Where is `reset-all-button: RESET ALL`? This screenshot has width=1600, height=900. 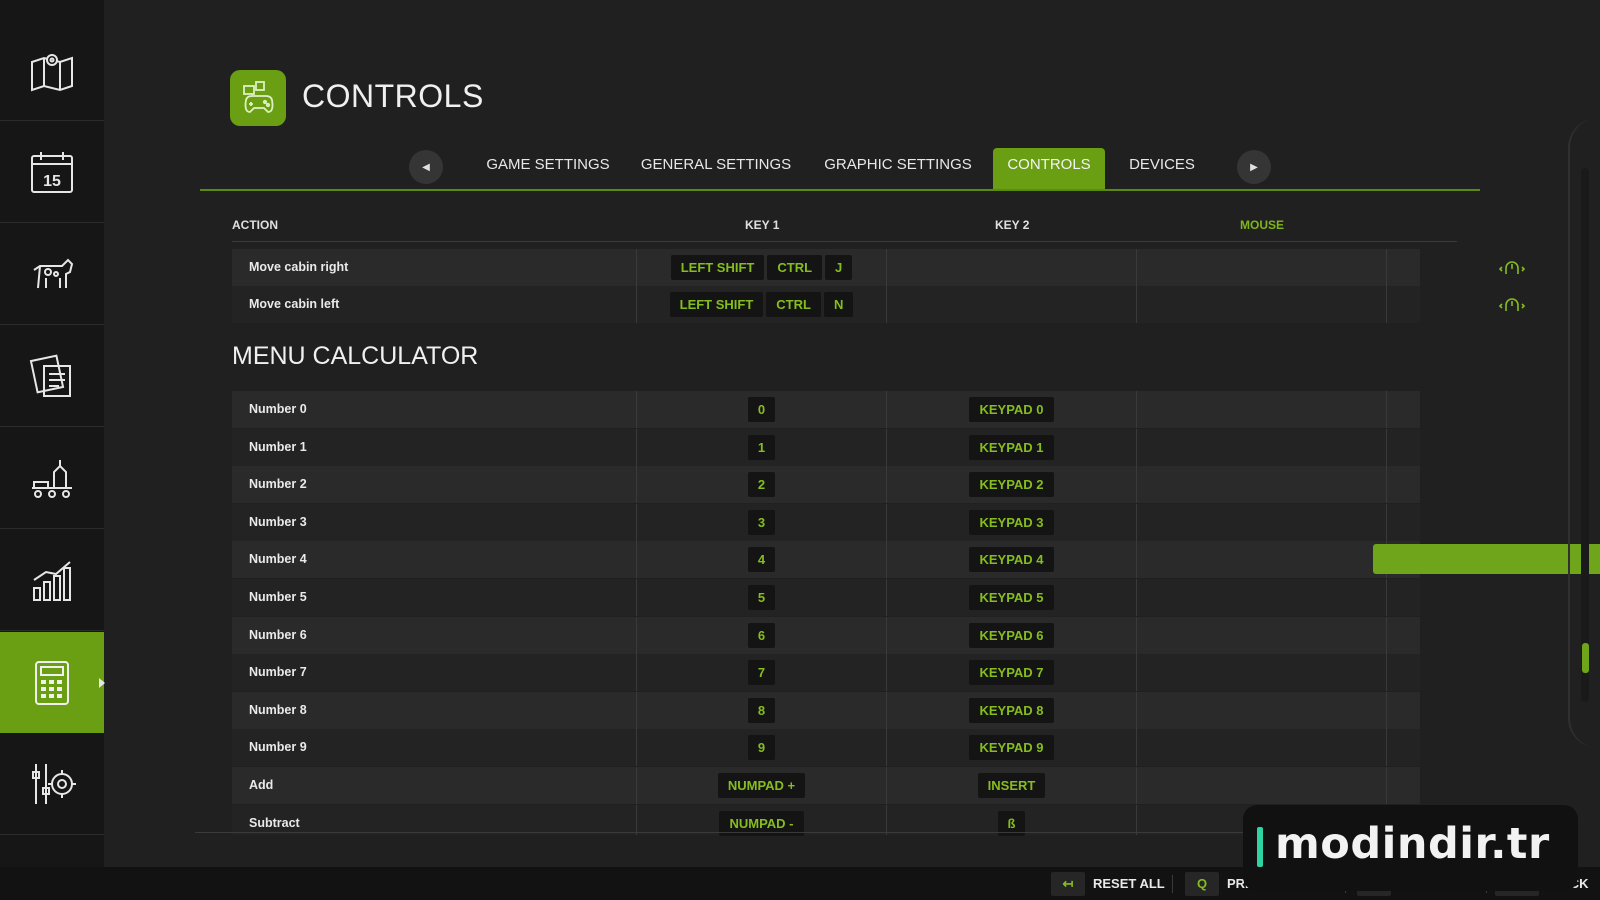 reset-all-button: RESET ALL is located at coordinates (1129, 884).